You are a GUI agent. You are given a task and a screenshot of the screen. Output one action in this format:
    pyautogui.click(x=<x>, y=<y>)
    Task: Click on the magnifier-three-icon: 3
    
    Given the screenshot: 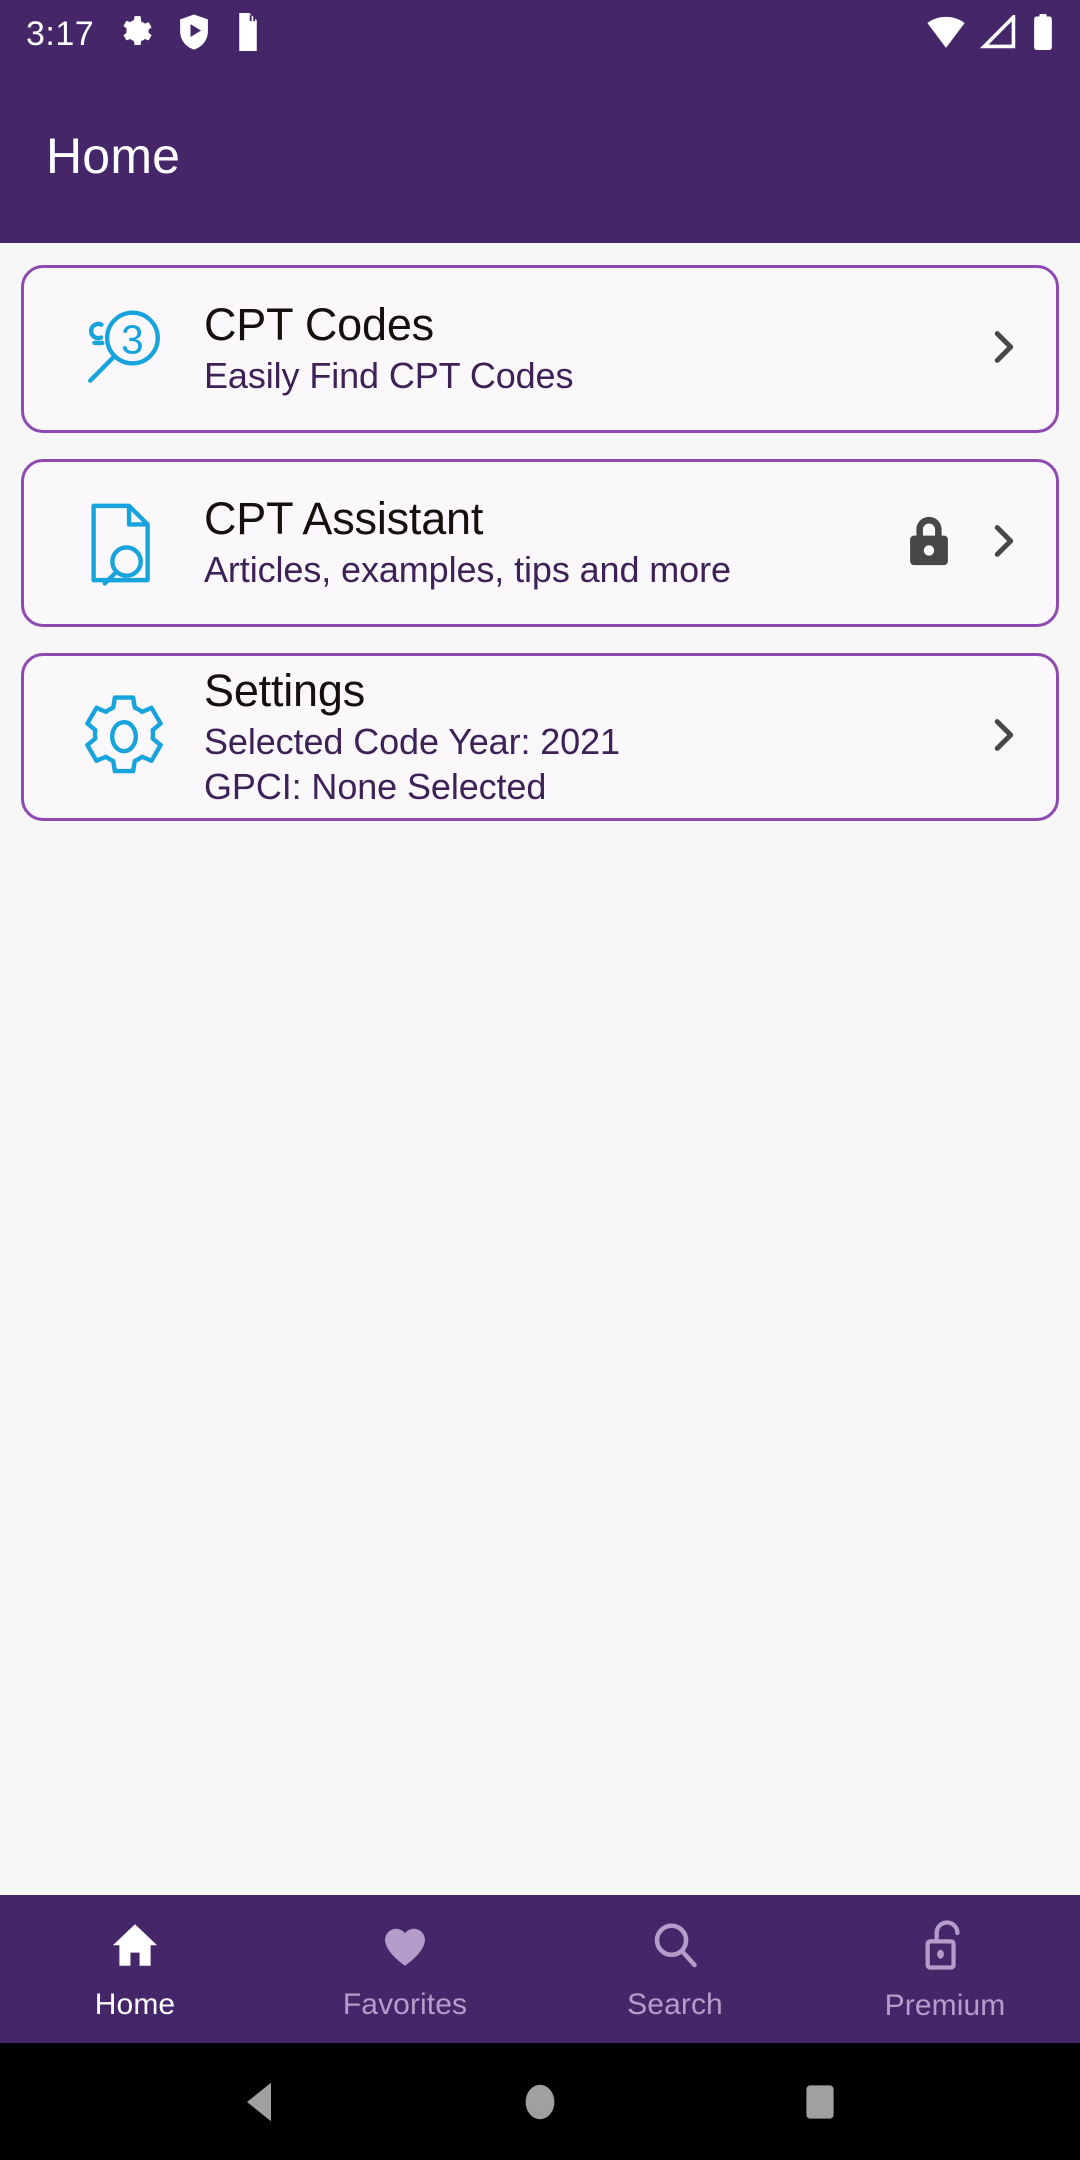 What is the action you would take?
    pyautogui.click(x=124, y=349)
    